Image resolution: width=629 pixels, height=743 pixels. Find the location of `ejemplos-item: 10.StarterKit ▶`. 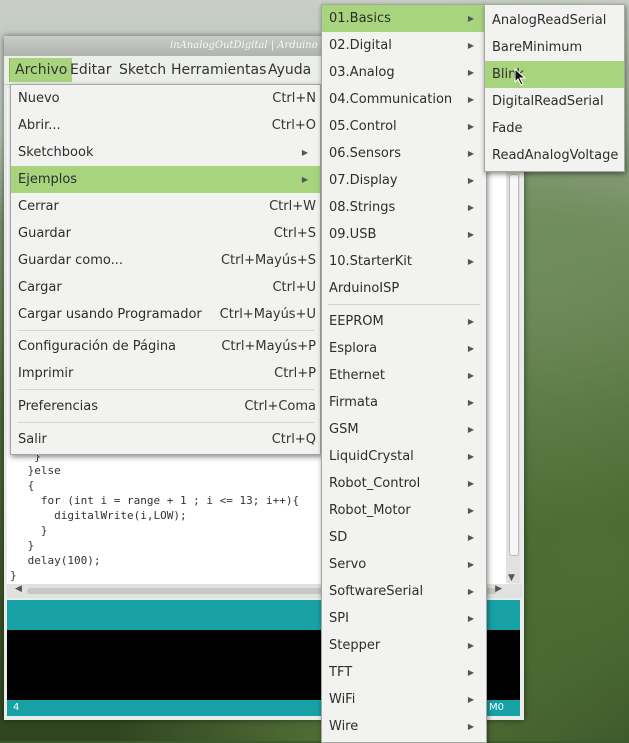

ejemplos-item: 10.StarterKit ▶ is located at coordinates (404, 261).